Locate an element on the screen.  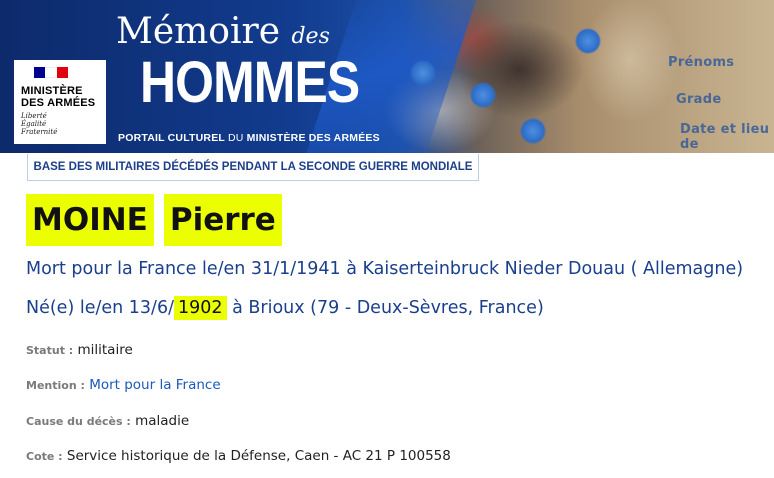
detail-cause: Cause du décès : maladie is located at coordinates (107, 421).